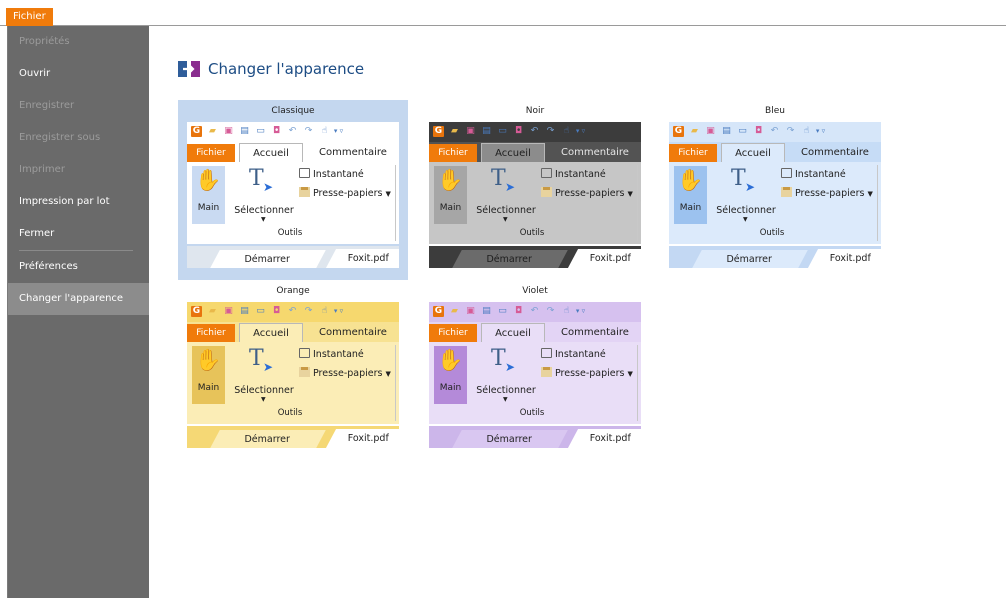 The image size is (1006, 598). I want to click on quick-access-toolbar: G ▰ ▣ ▤ ▭ ◘ ↶ ↷ ☝ ▾ ▿, so click(293, 312).